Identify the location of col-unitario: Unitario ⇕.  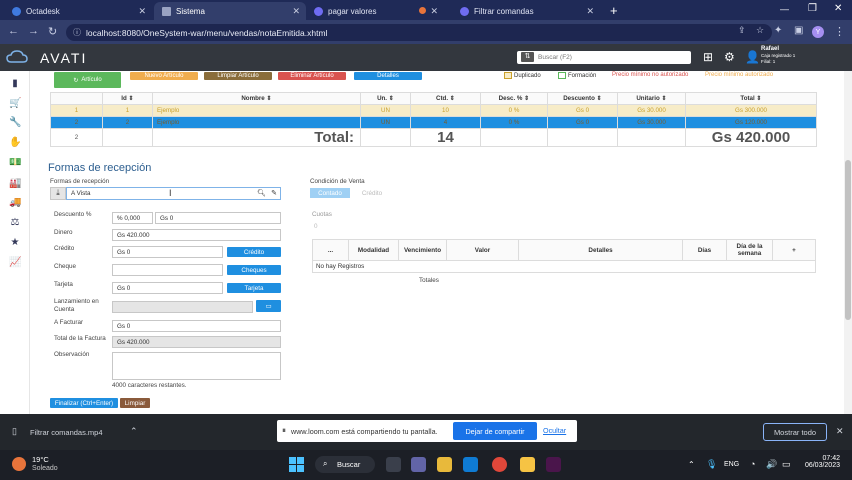
(651, 98).